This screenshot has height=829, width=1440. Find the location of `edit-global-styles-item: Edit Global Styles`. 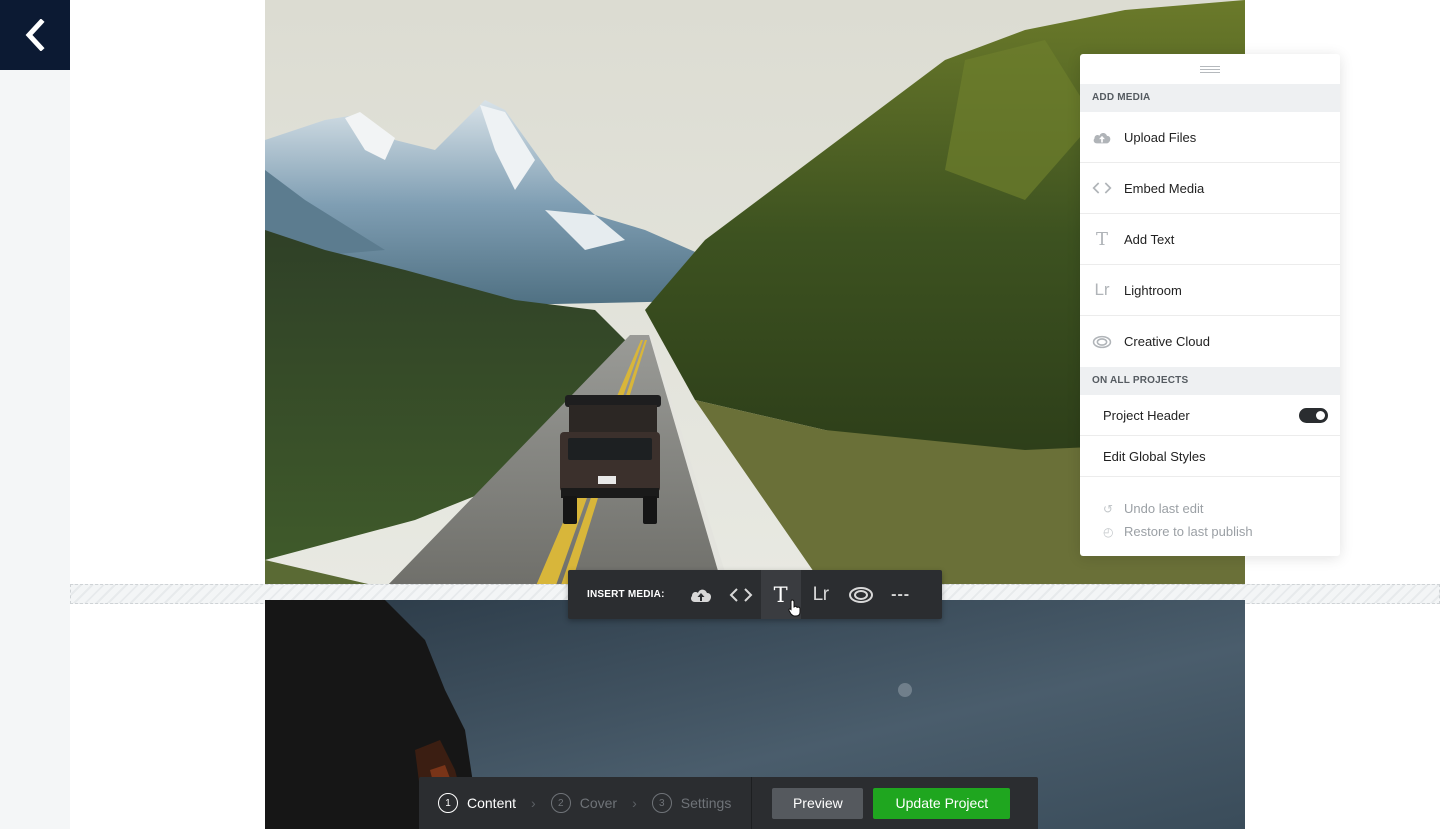

edit-global-styles-item: Edit Global Styles is located at coordinates (1210, 456).